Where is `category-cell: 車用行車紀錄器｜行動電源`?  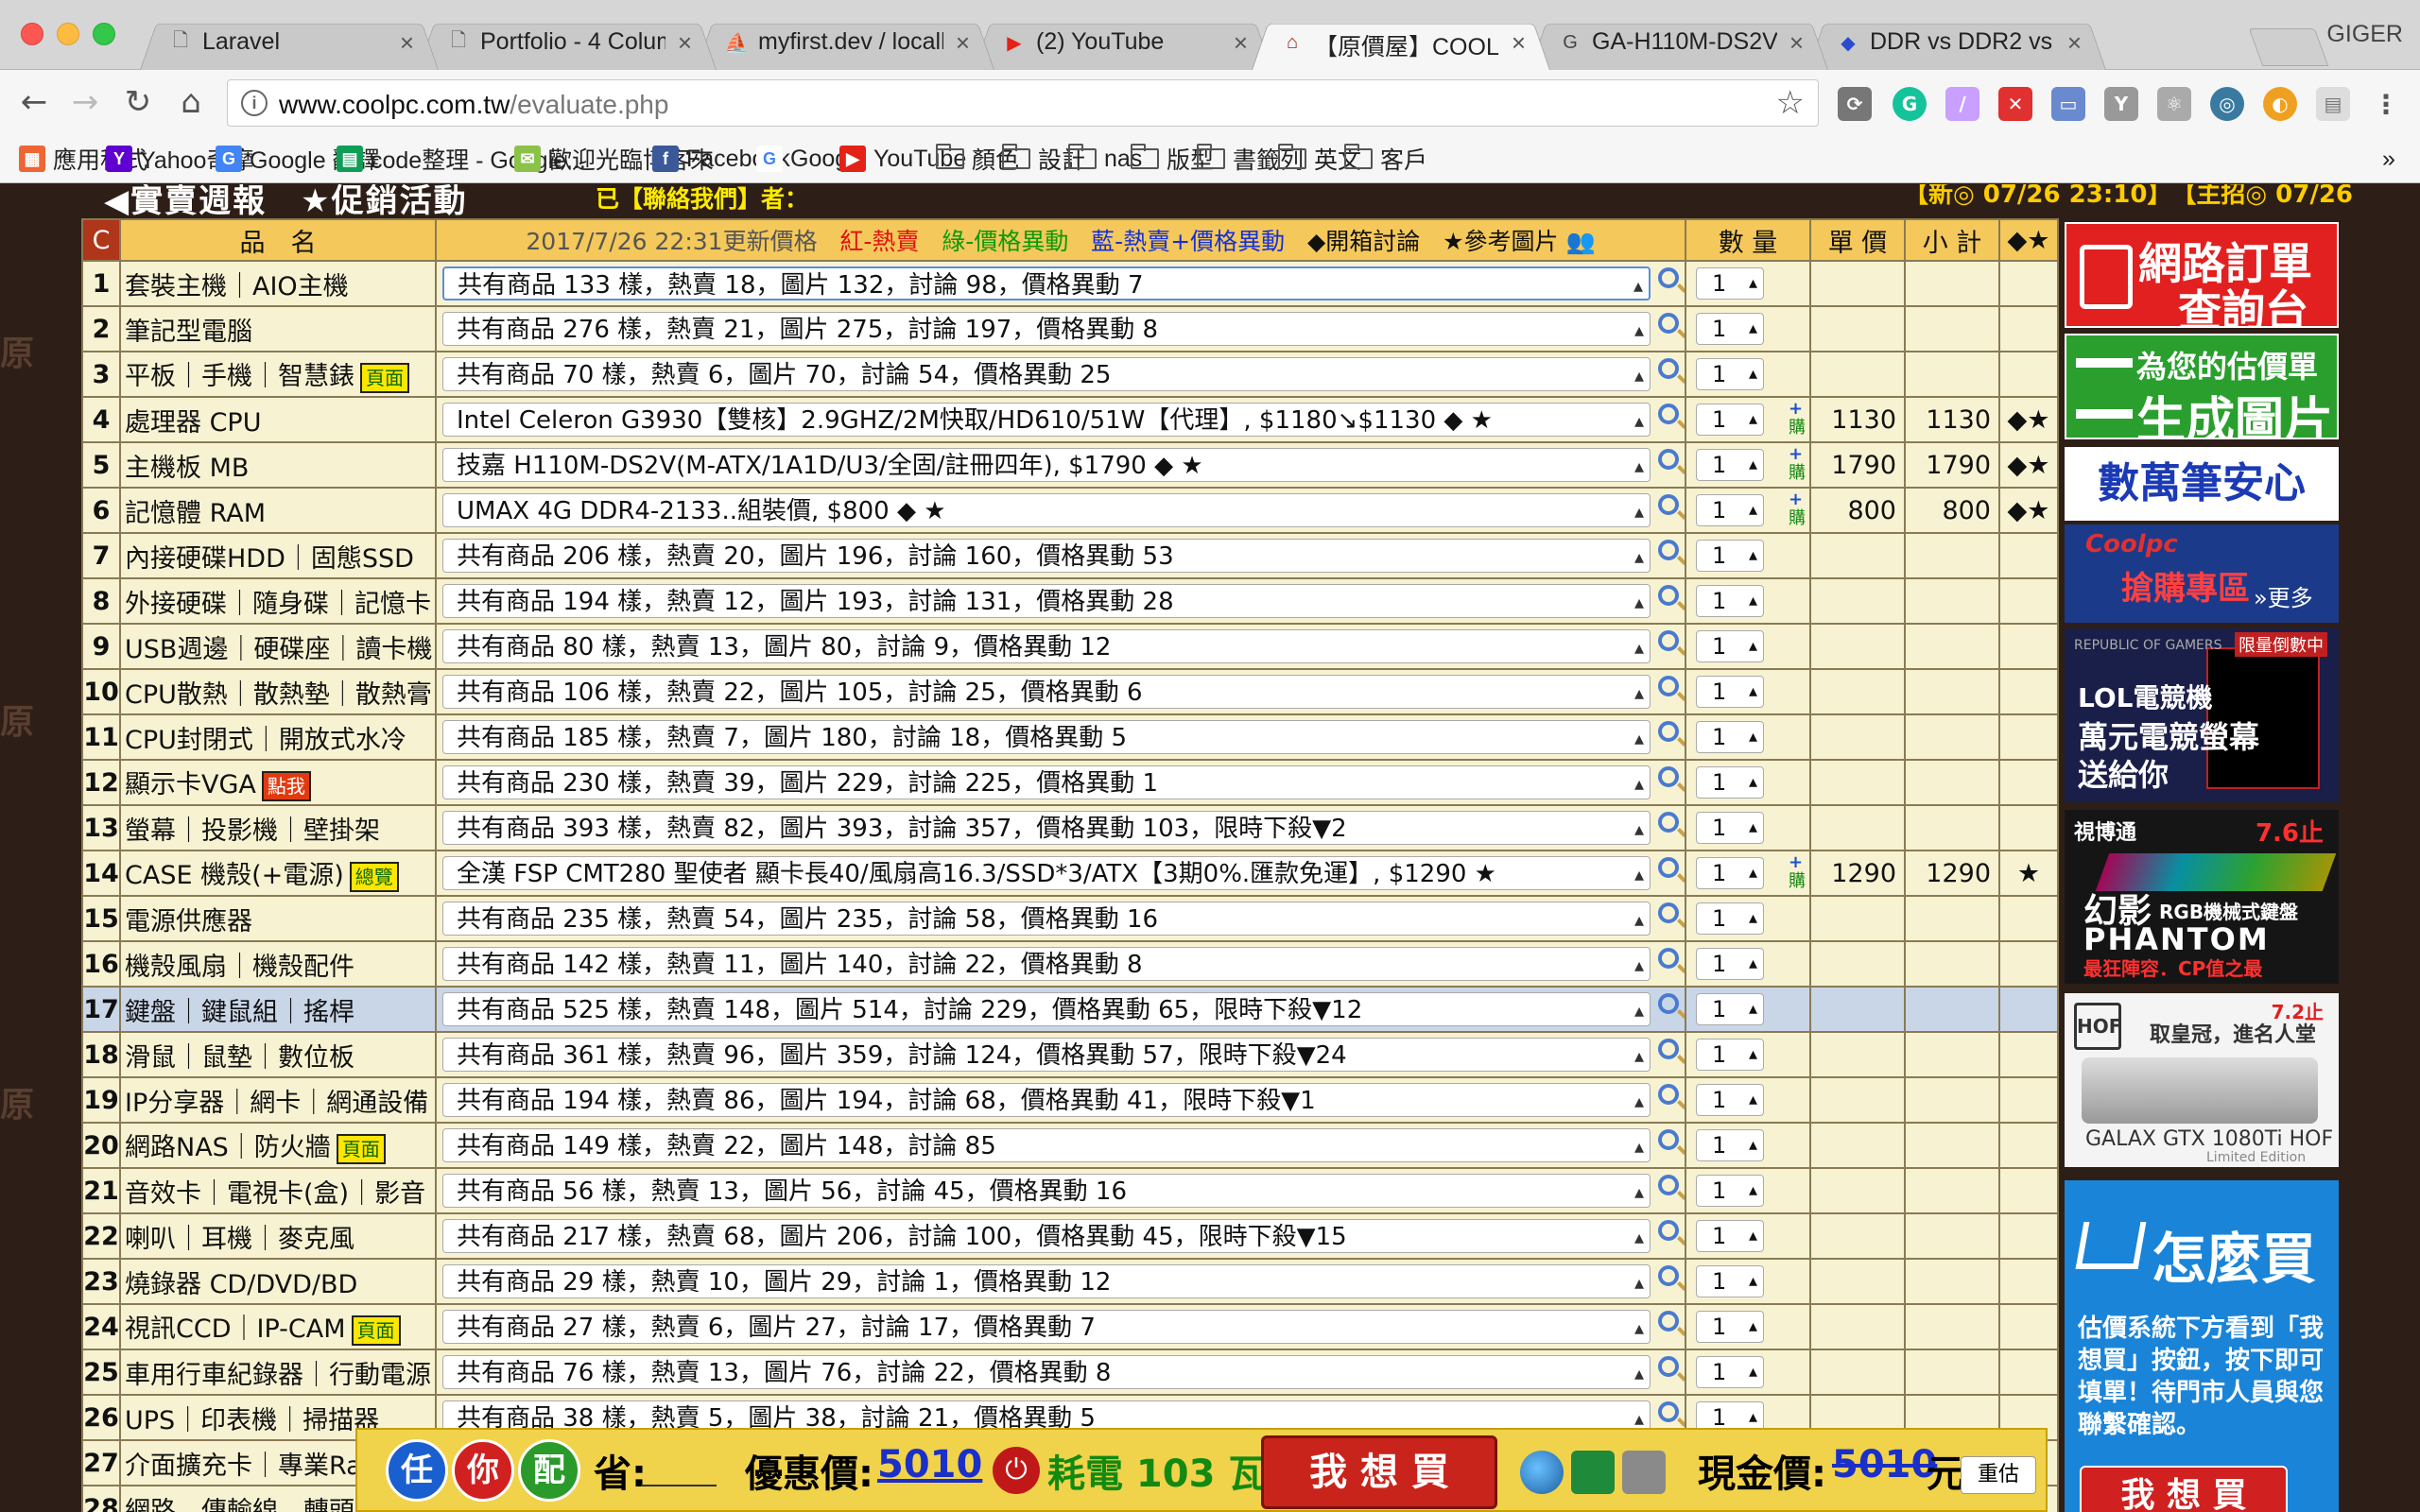 category-cell: 車用行車紀錄器｜行動電源 is located at coordinates (278, 1372).